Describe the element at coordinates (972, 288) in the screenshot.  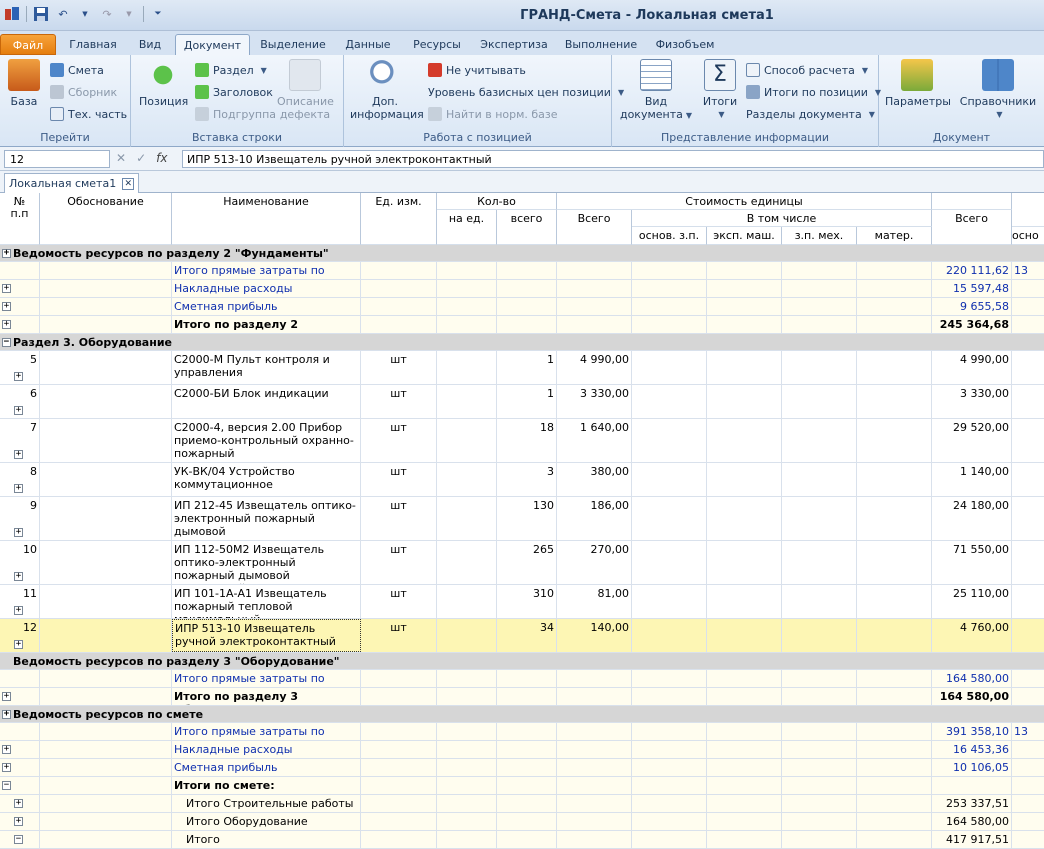
I see `grid-cell: 15 597,48` at that location.